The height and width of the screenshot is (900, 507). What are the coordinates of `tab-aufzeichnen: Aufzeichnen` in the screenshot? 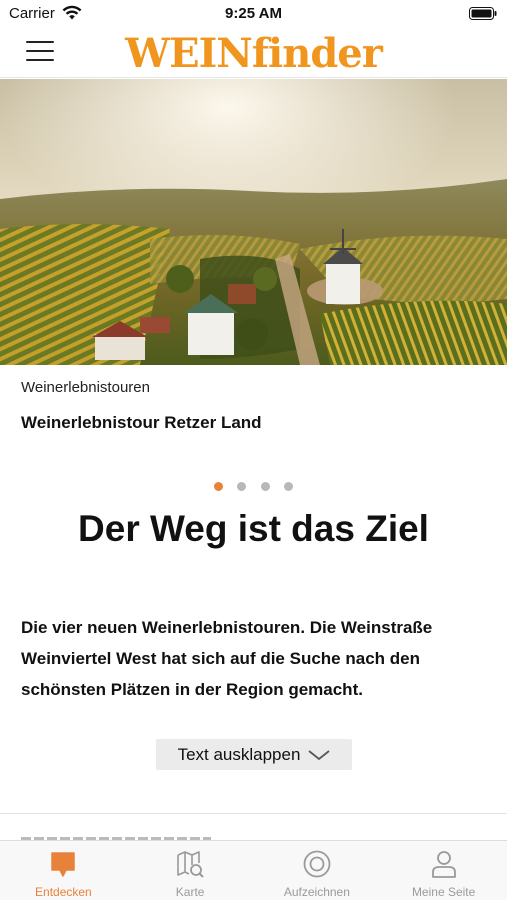 It's located at (317, 870).